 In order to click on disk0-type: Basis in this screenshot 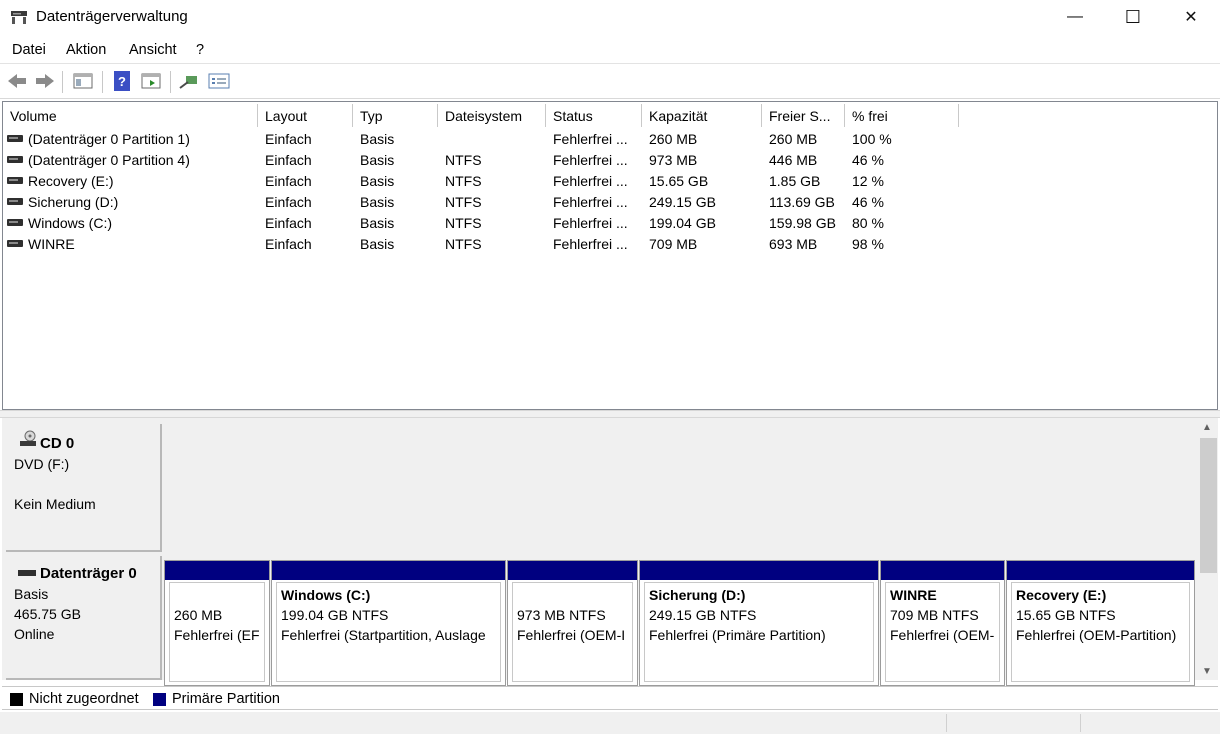, I will do `click(31, 594)`.